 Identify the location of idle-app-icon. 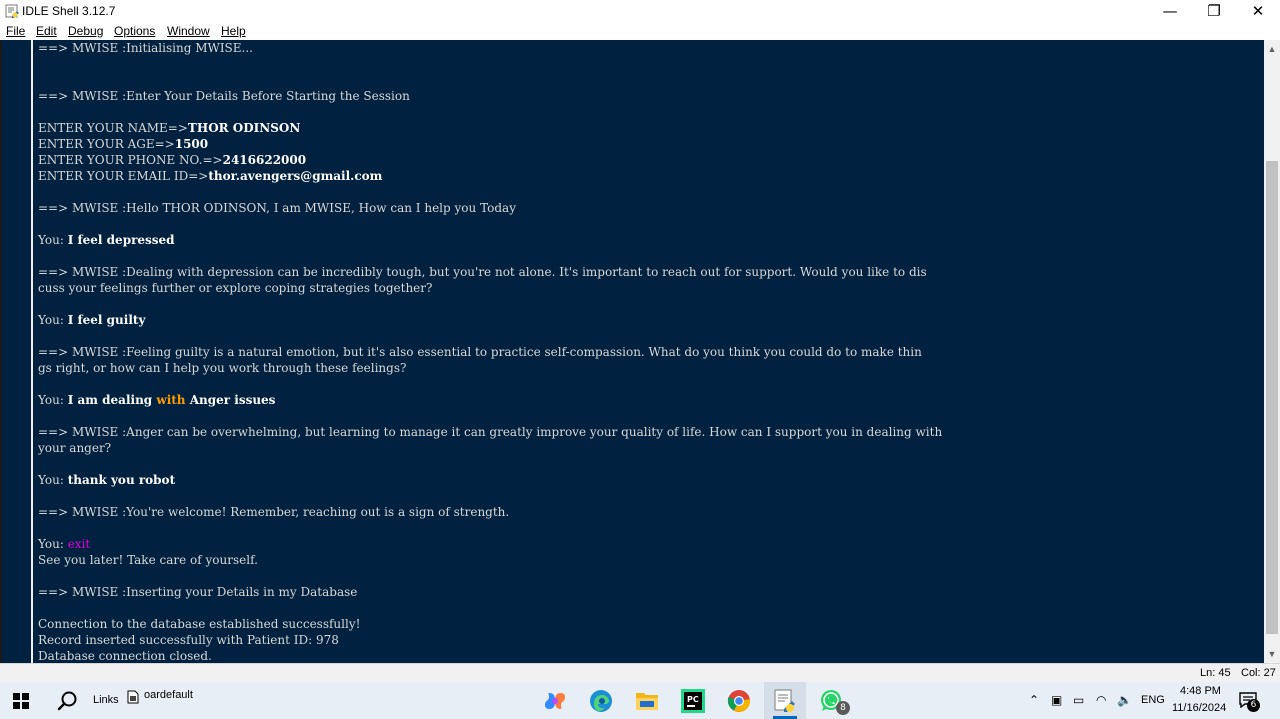
(12, 11).